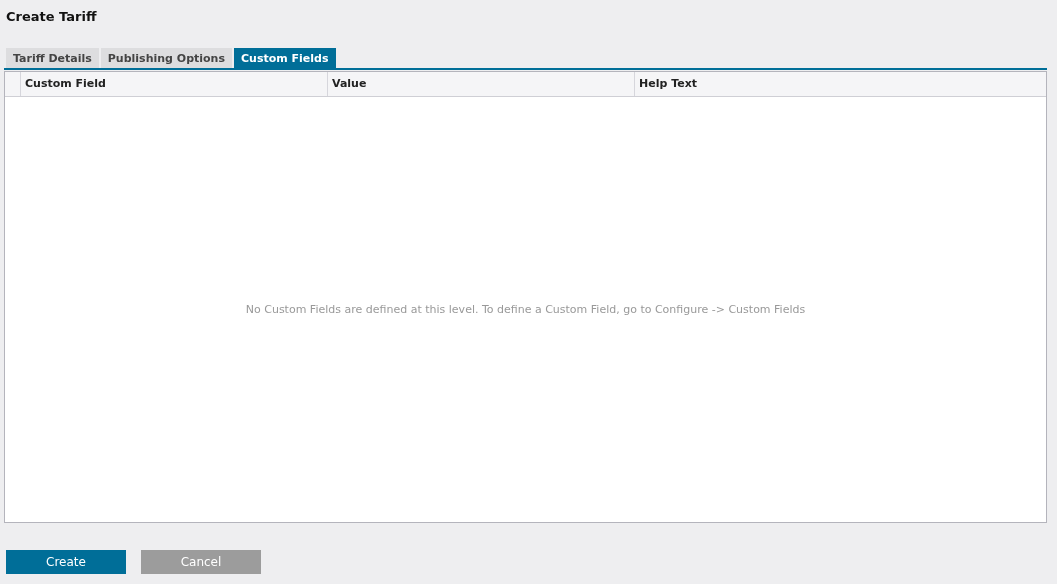 This screenshot has width=1057, height=584. I want to click on page-title: Create Tariff, so click(52, 17).